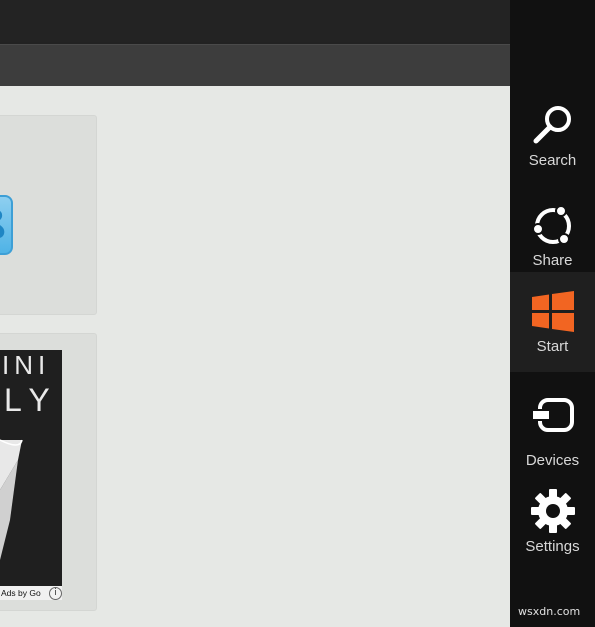 The image size is (595, 627). Describe the element at coordinates (552, 536) in the screenshot. I see `charm-settings: Settings` at that location.